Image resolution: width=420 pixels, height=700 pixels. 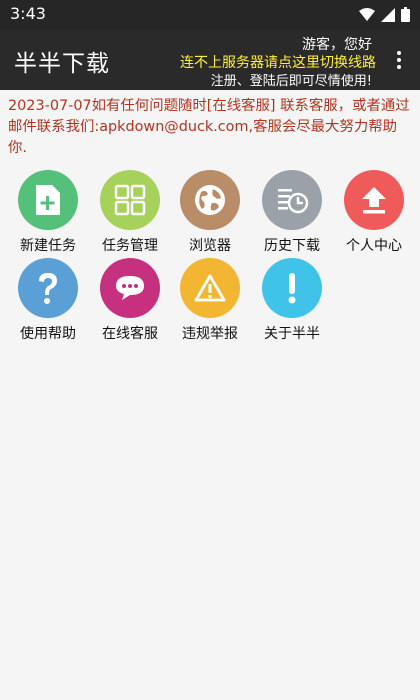 I want to click on tile-label: 任务管理, so click(x=130, y=246).